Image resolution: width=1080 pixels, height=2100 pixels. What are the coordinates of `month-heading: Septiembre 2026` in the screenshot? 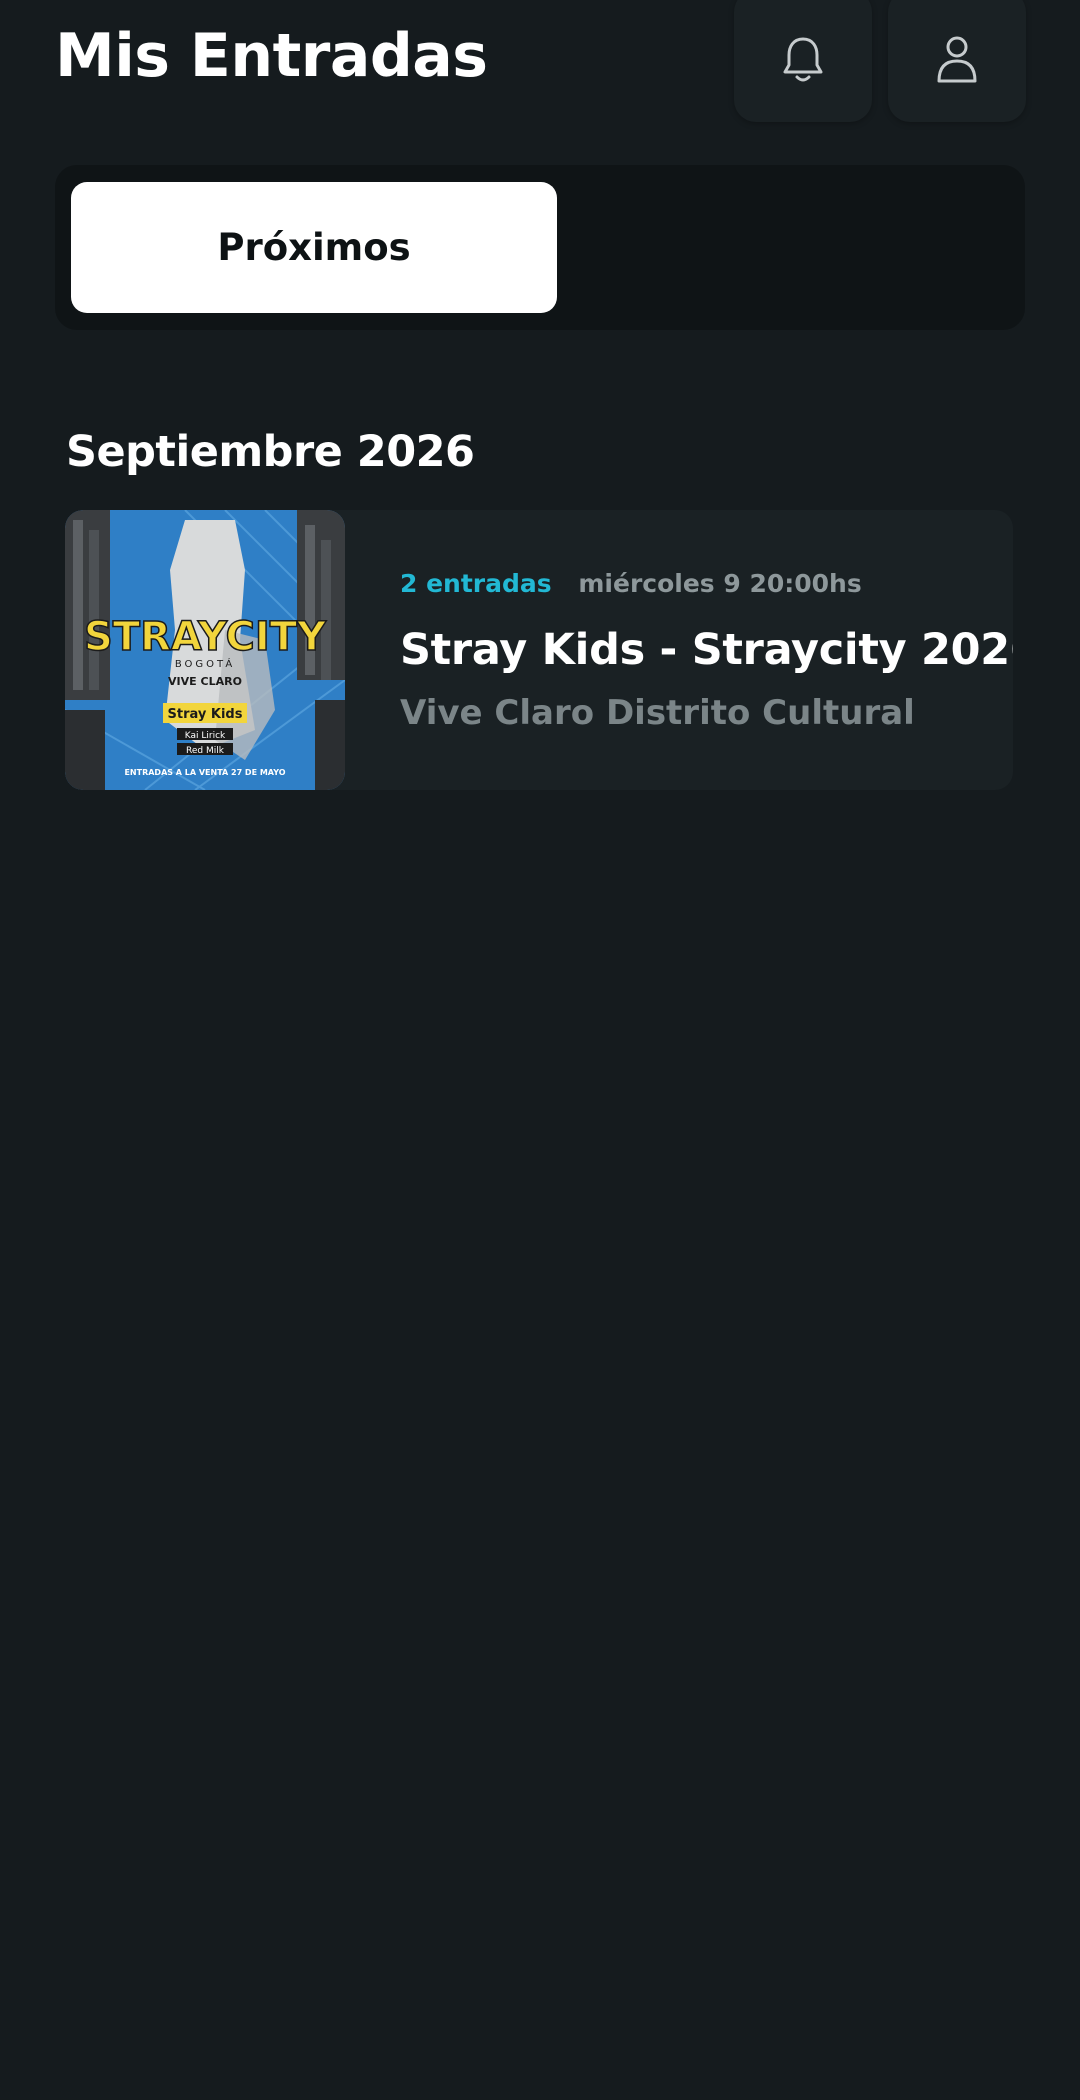 It's located at (270, 452).